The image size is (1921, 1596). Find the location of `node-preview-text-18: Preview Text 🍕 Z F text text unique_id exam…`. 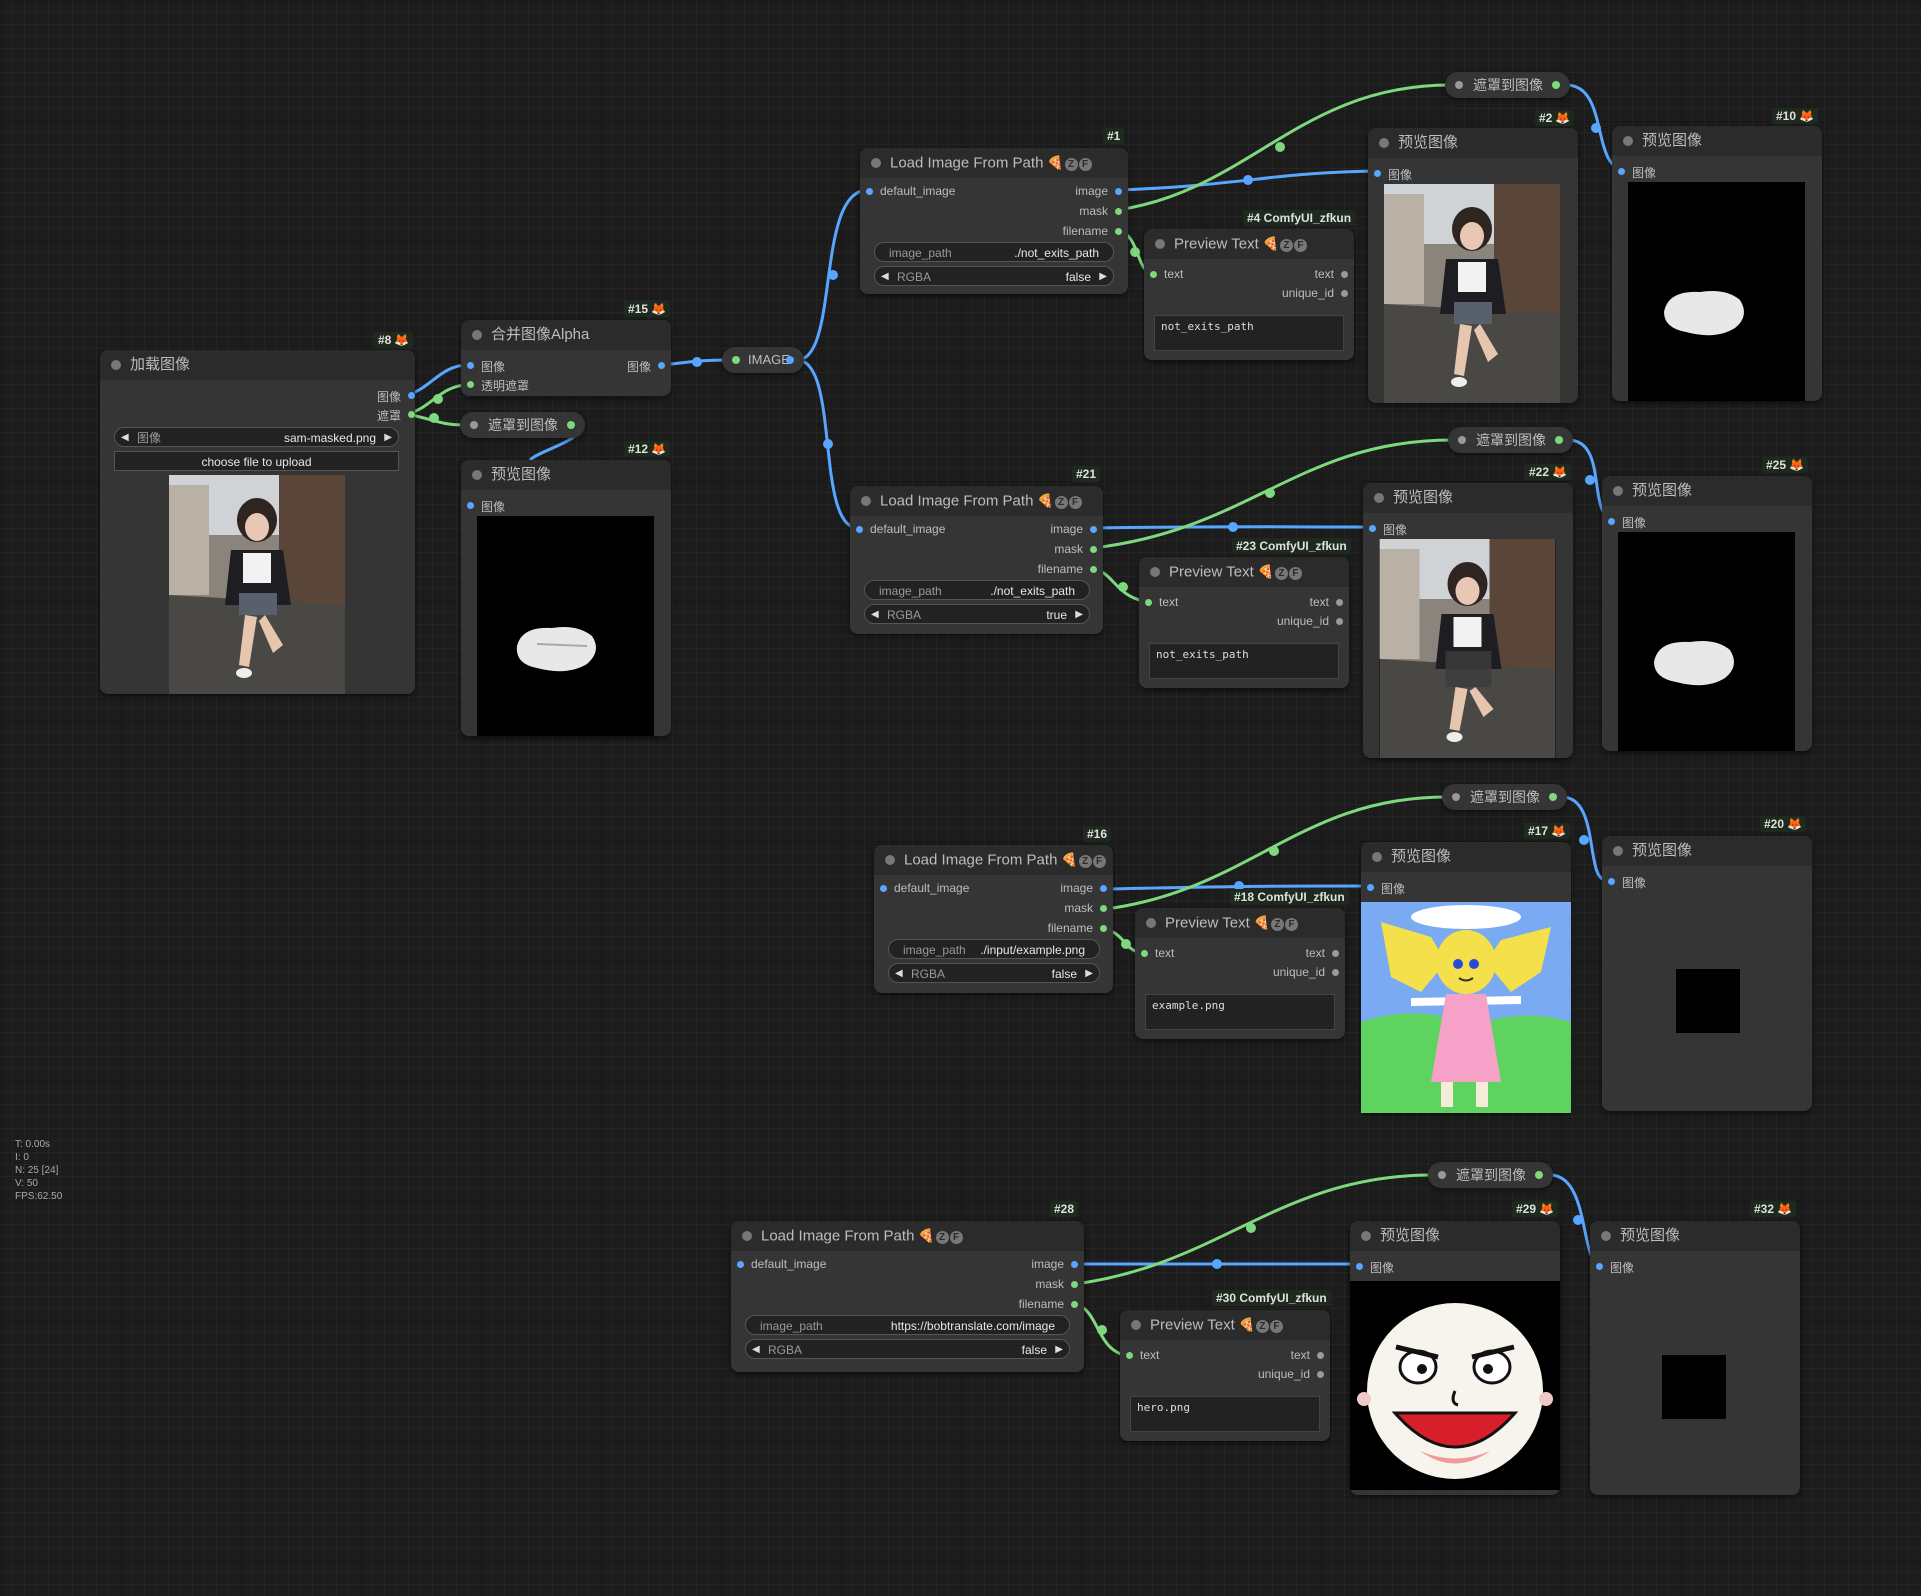

node-preview-text-18: Preview Text 🍕 Z F text text unique_id exam… is located at coordinates (1240, 973).